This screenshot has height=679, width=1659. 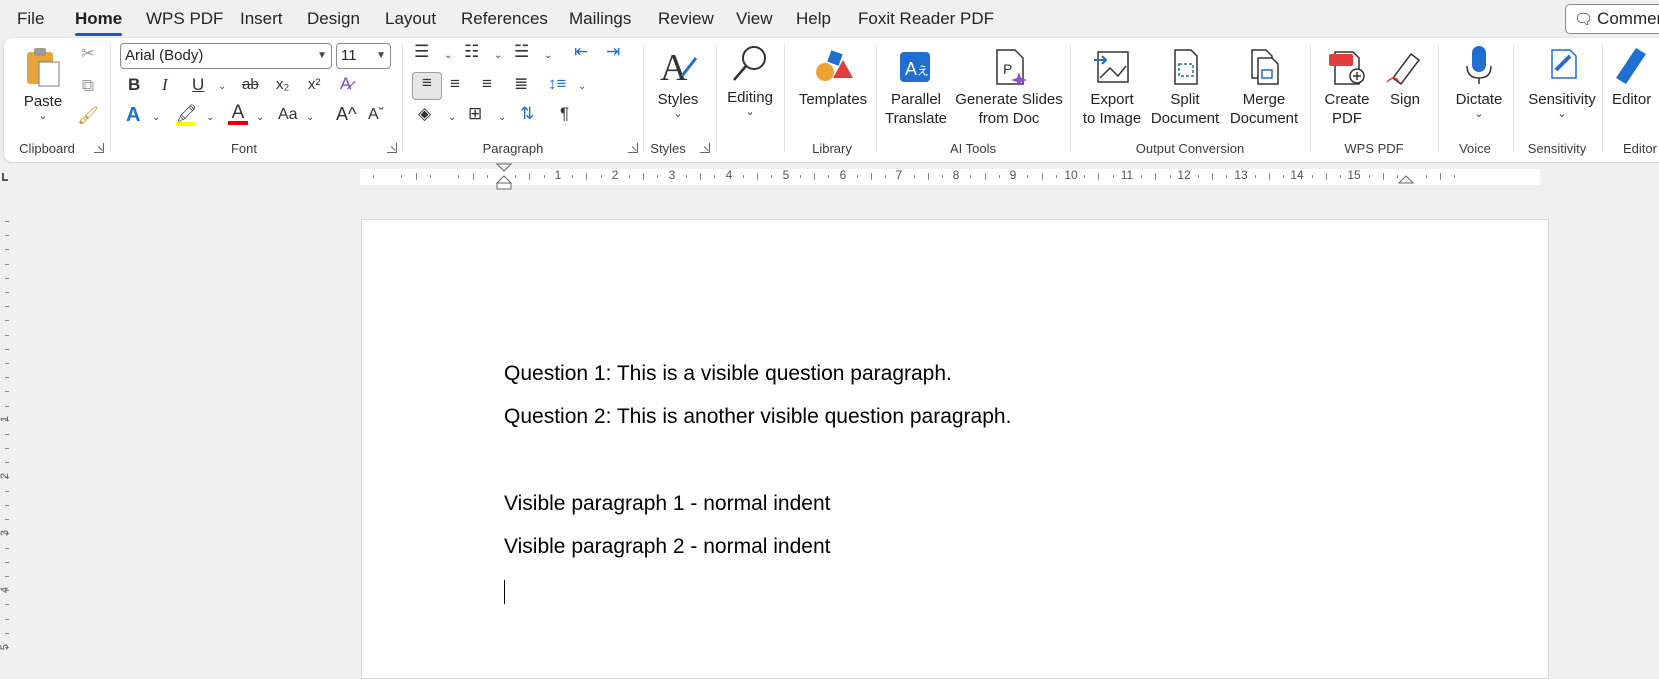 What do you see at coordinates (475, 114) in the screenshot?
I see `borders-icon: ⊞` at bounding box center [475, 114].